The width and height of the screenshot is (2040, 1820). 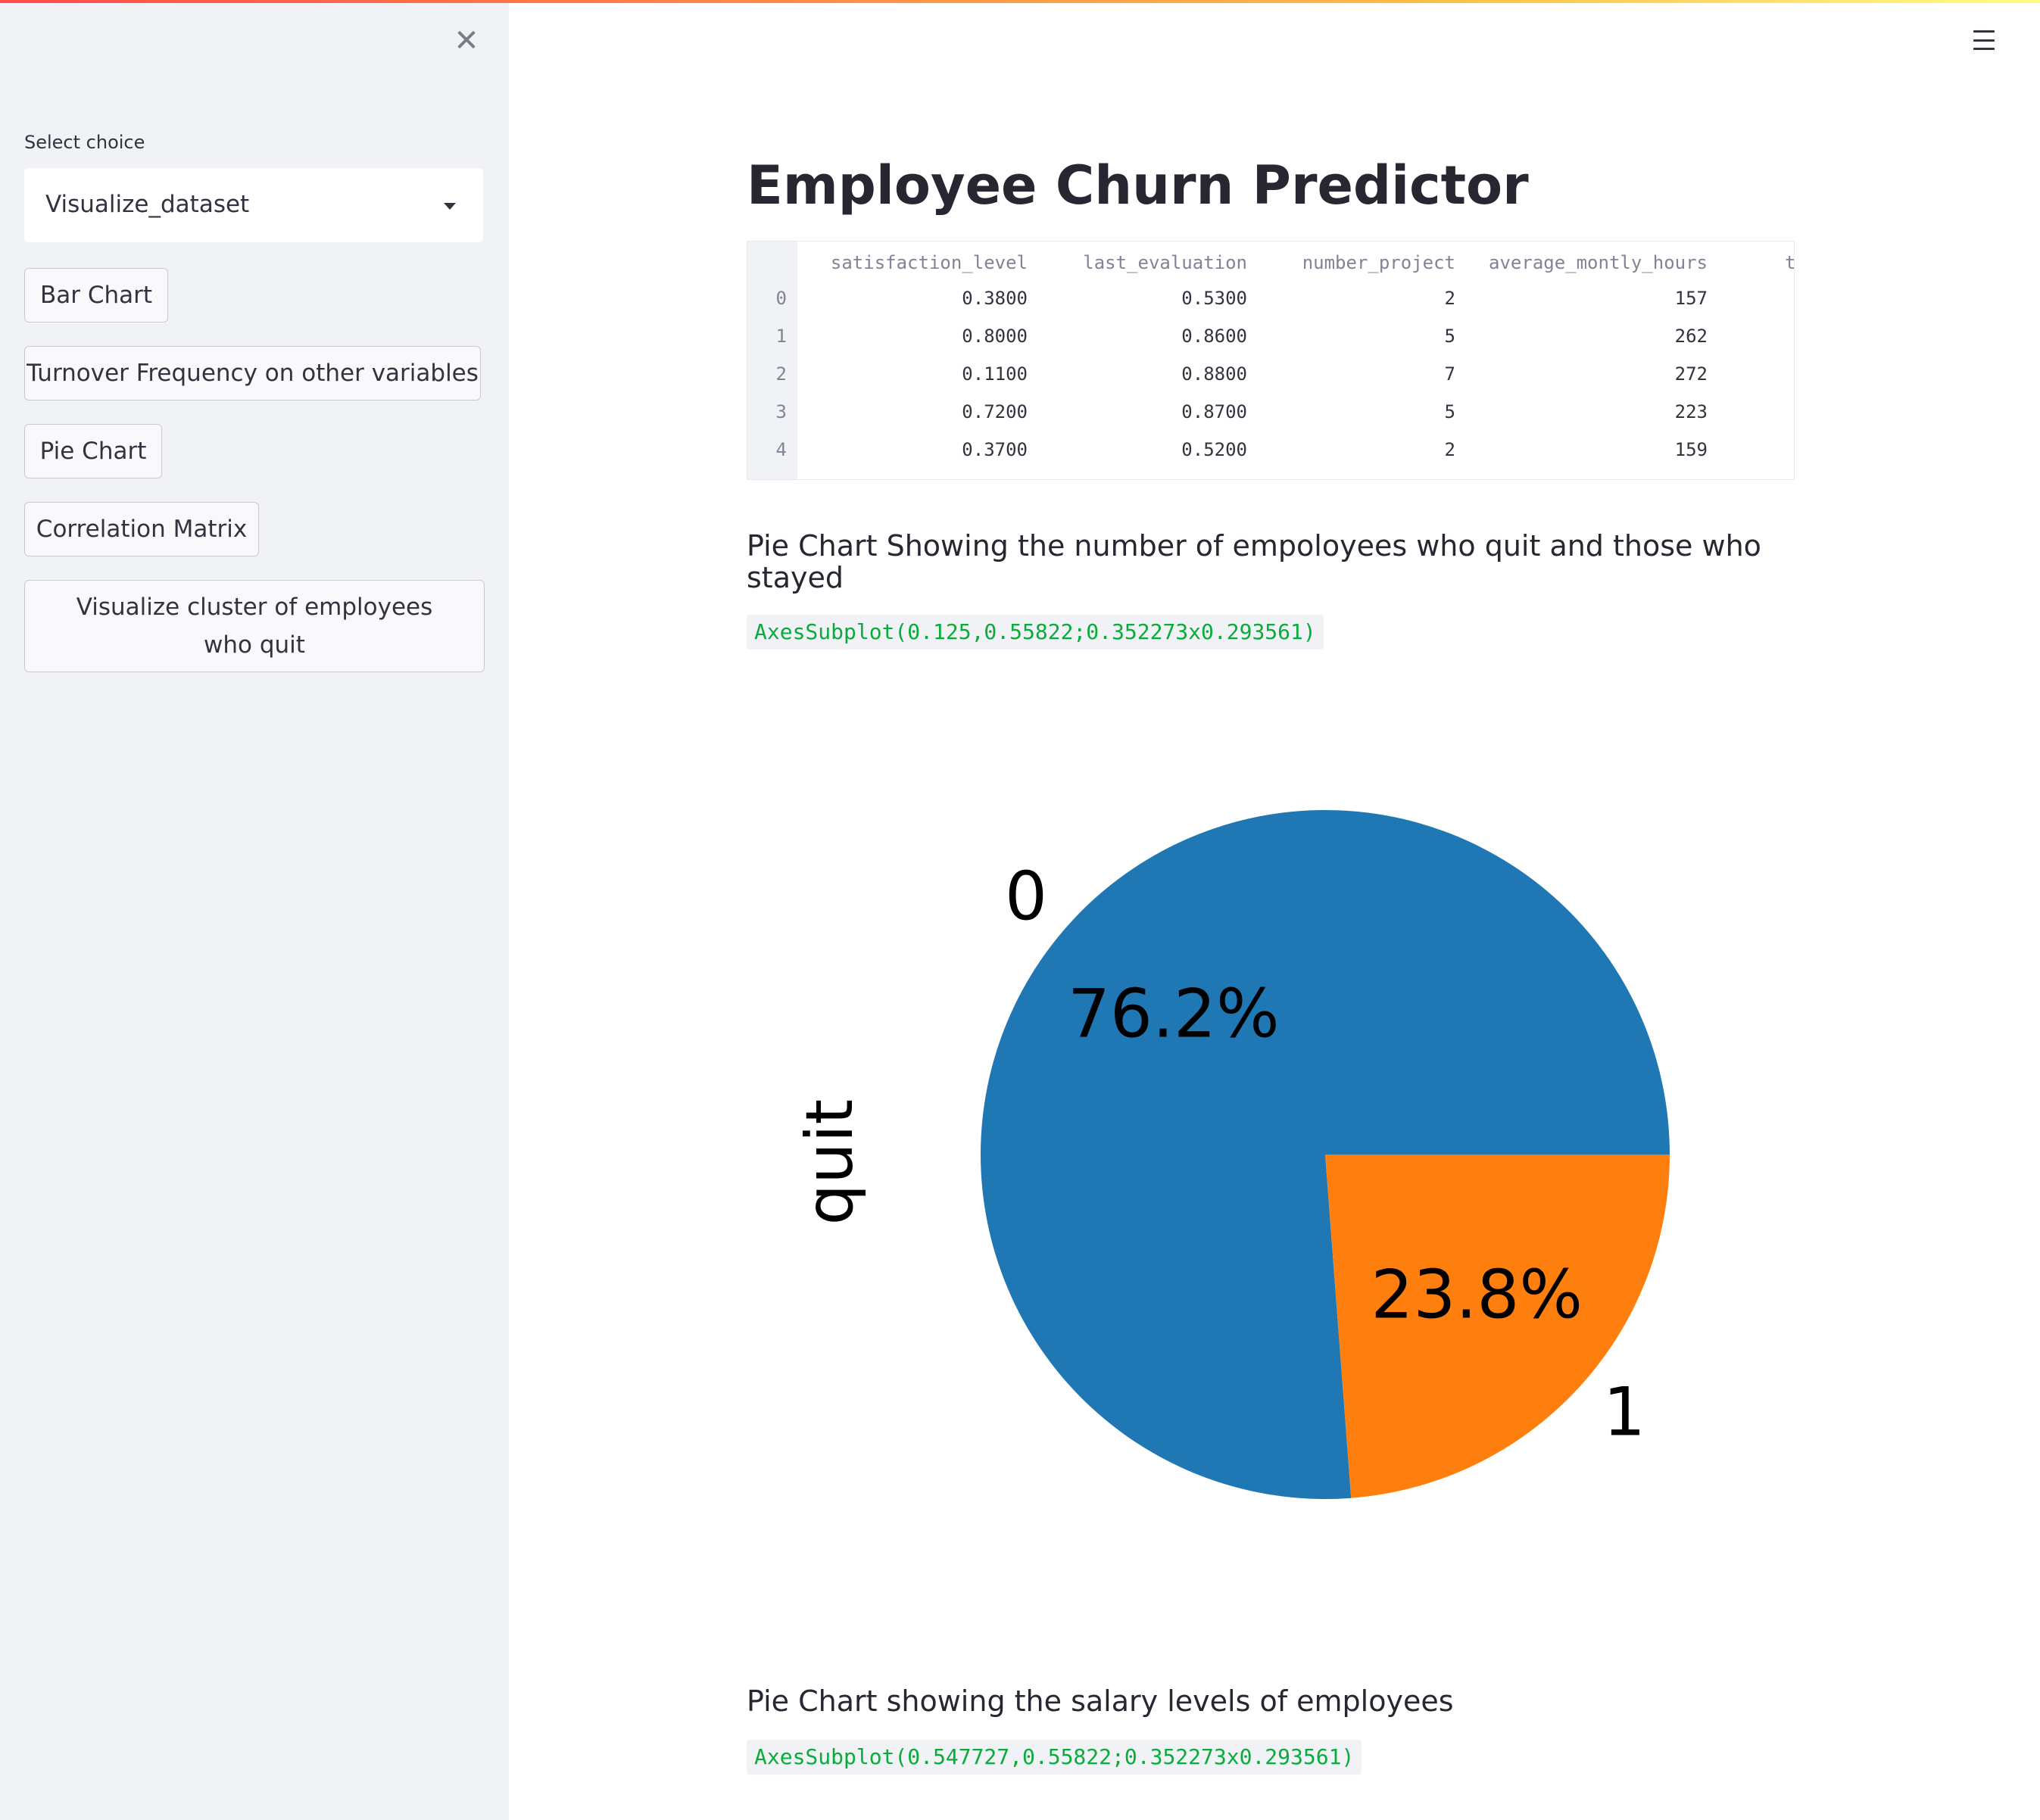 What do you see at coordinates (1174, 1013) in the screenshot?
I see `pie-percent-label: 76.2%` at bounding box center [1174, 1013].